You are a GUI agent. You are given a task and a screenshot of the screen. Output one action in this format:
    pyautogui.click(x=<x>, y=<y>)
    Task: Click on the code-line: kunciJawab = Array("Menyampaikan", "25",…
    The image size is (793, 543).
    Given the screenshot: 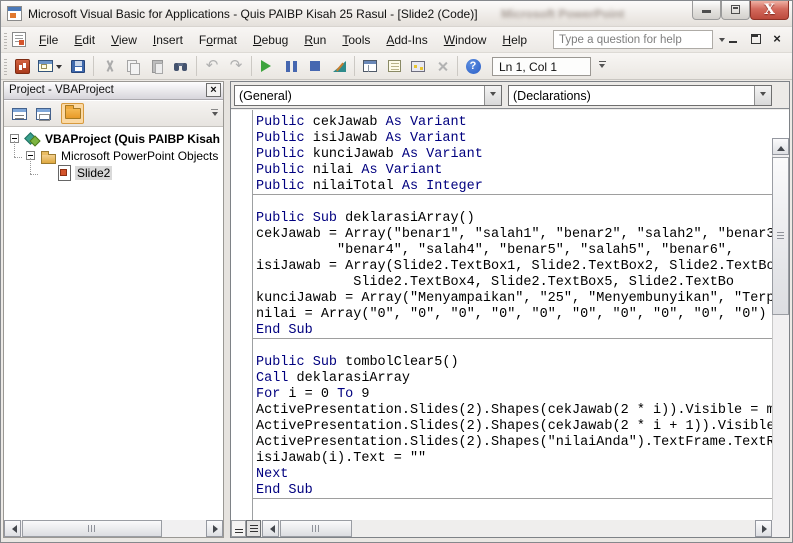 What is the action you would take?
    pyautogui.click(x=514, y=299)
    